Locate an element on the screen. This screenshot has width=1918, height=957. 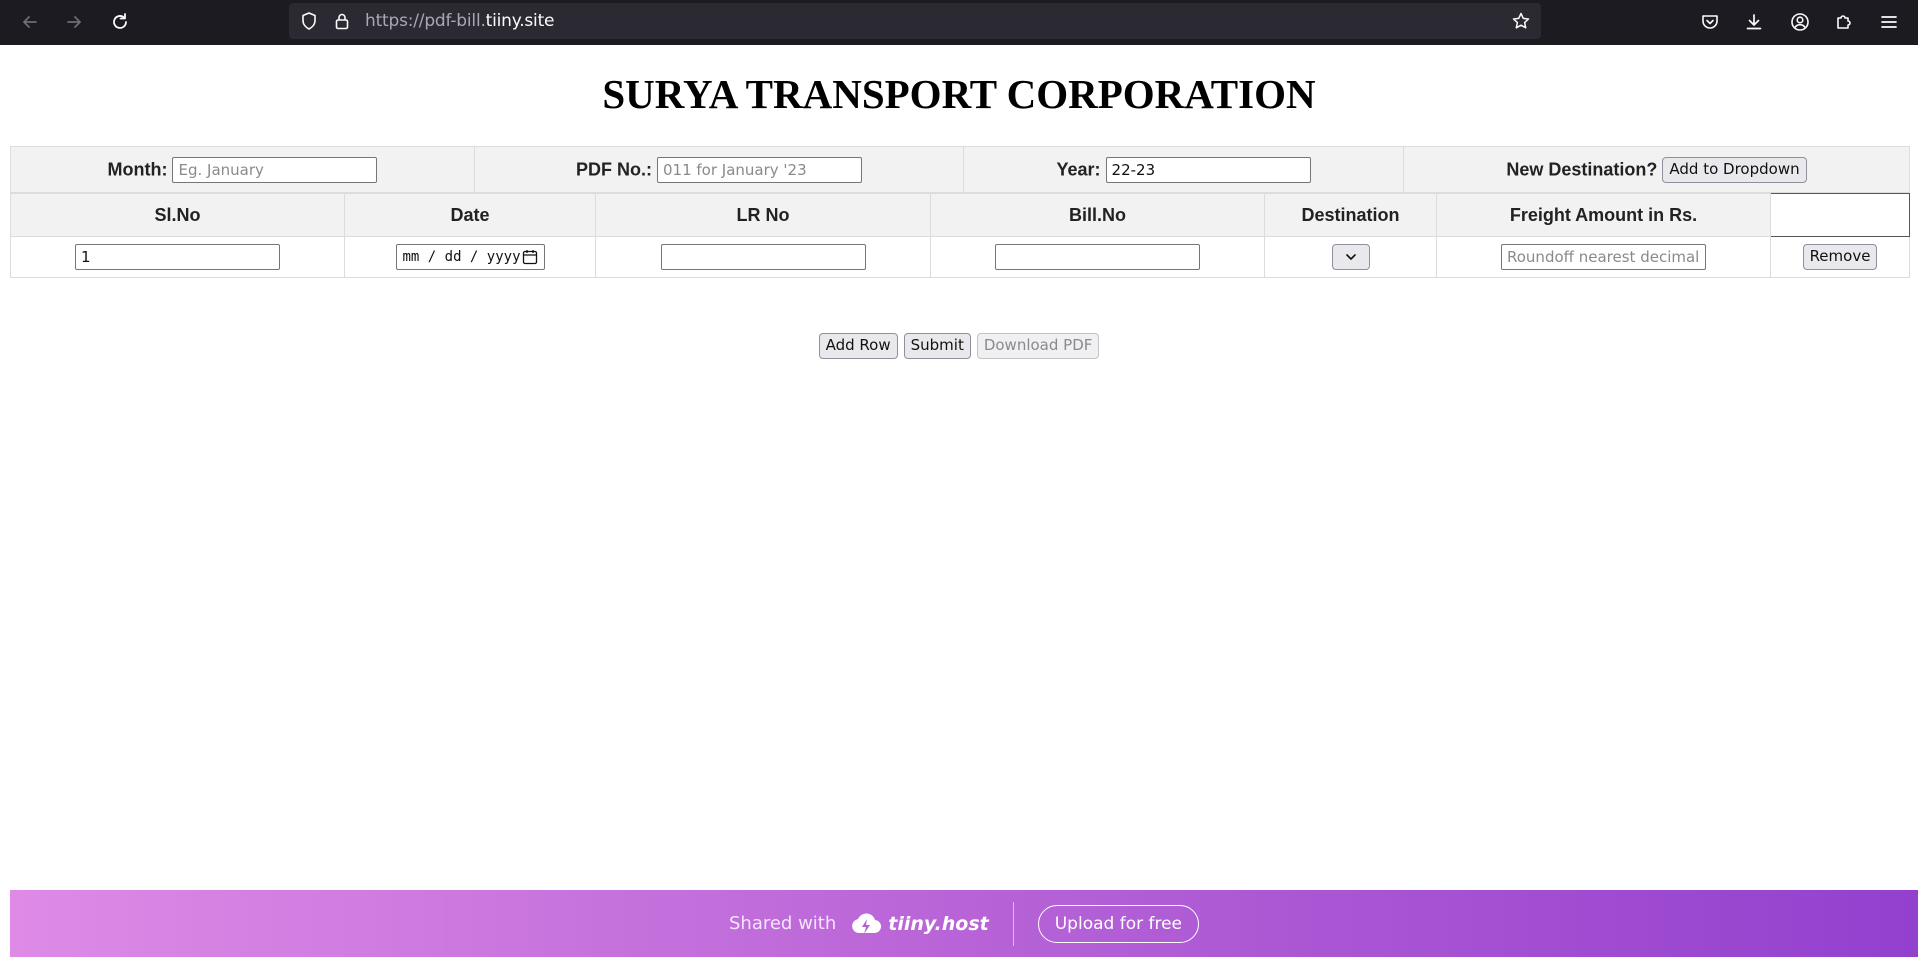
extensions-button is located at coordinates (1844, 22).